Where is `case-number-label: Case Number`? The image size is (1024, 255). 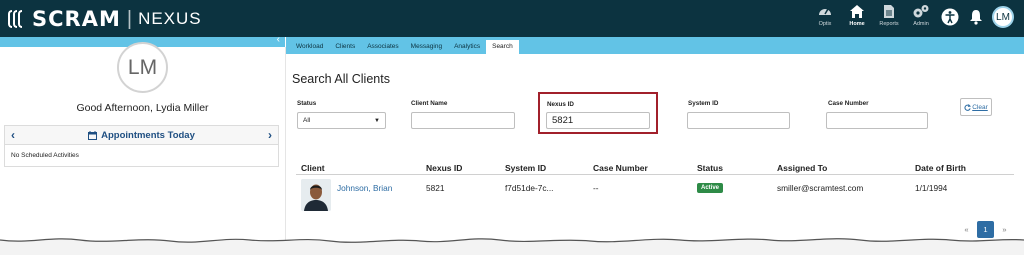
case-number-label: Case Number is located at coordinates (848, 103).